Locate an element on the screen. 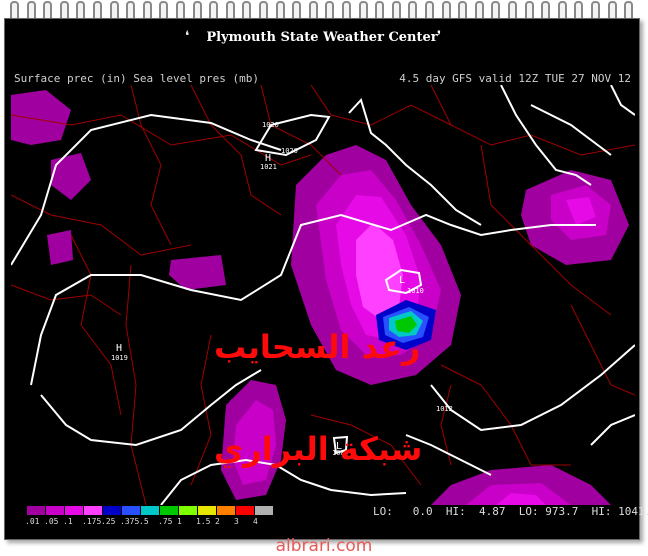  hi2-value: 1041.5 is located at coordinates (633, 511).